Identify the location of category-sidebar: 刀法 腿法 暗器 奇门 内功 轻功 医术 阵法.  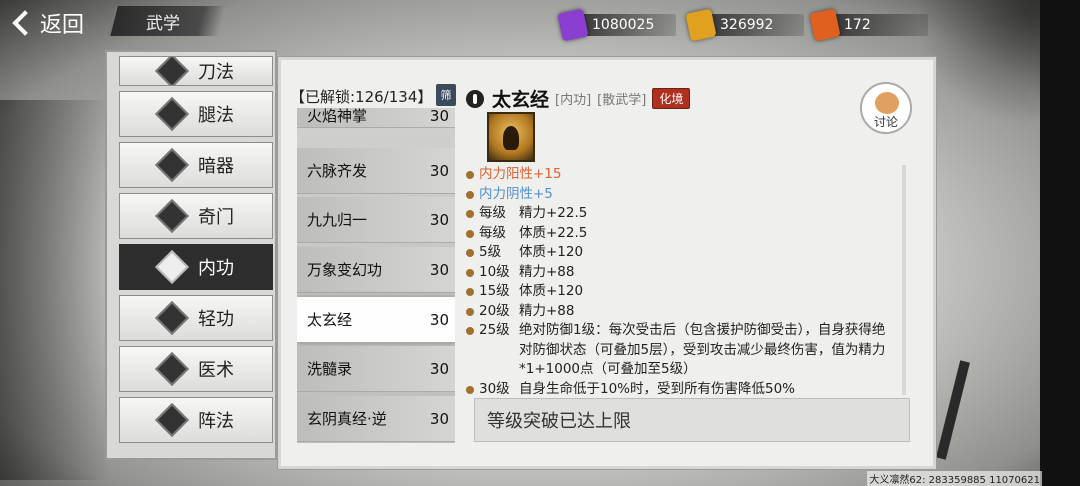
(191, 255).